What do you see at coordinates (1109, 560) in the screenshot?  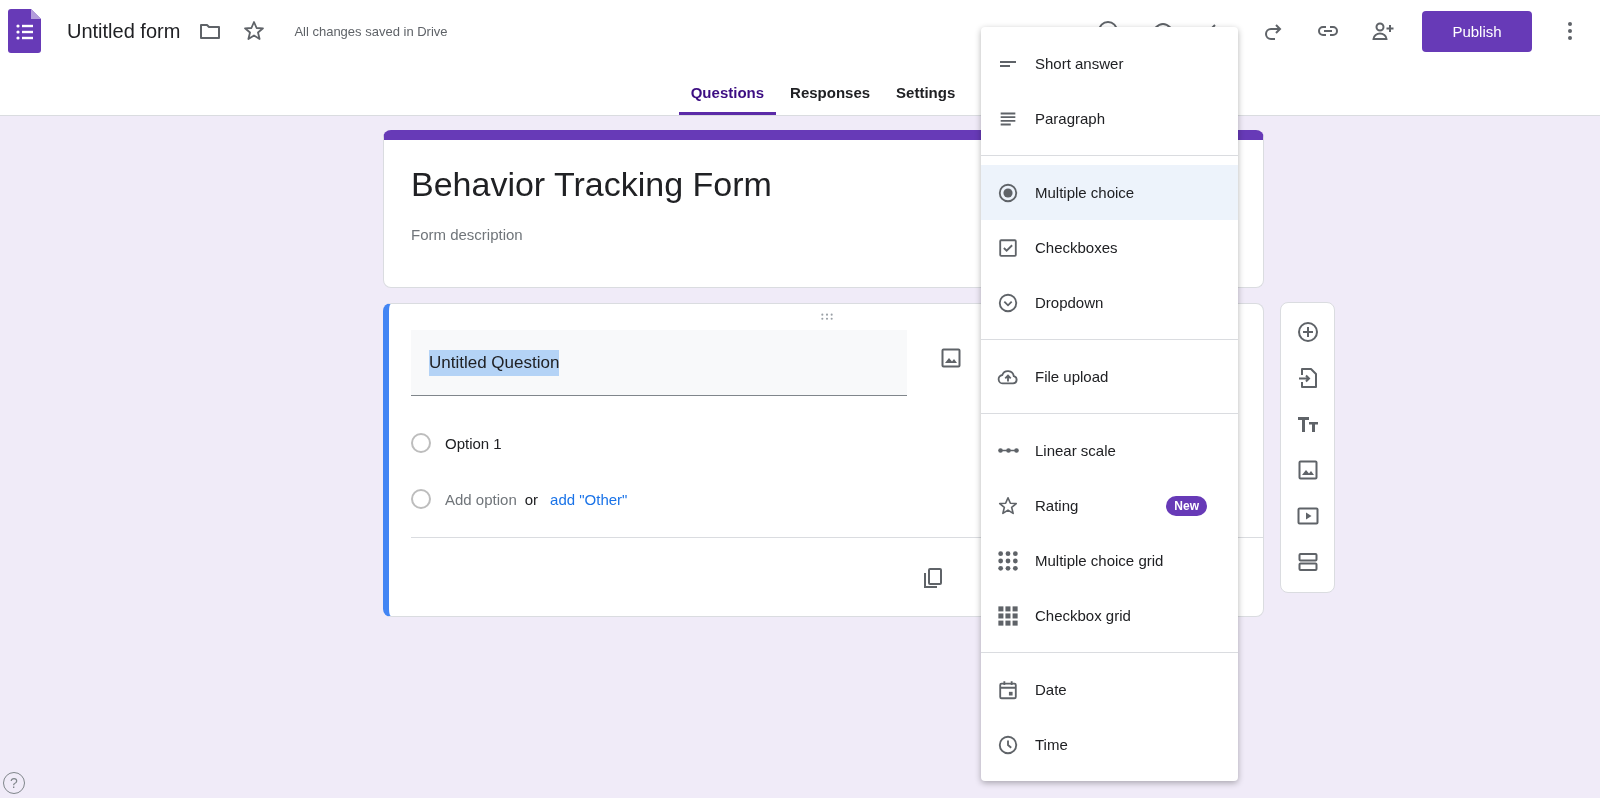 I see `question-type-option: Multiple choice grid` at bounding box center [1109, 560].